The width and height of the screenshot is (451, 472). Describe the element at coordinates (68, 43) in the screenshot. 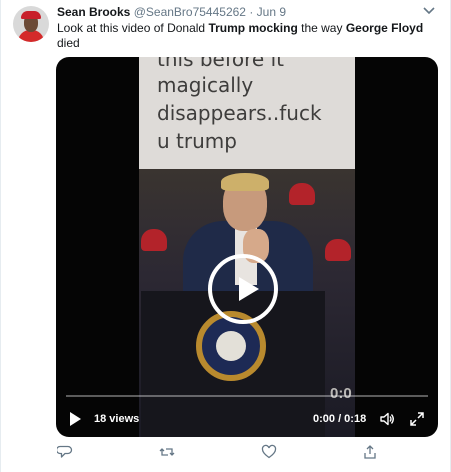

I see `tweet-text-part: died` at that location.